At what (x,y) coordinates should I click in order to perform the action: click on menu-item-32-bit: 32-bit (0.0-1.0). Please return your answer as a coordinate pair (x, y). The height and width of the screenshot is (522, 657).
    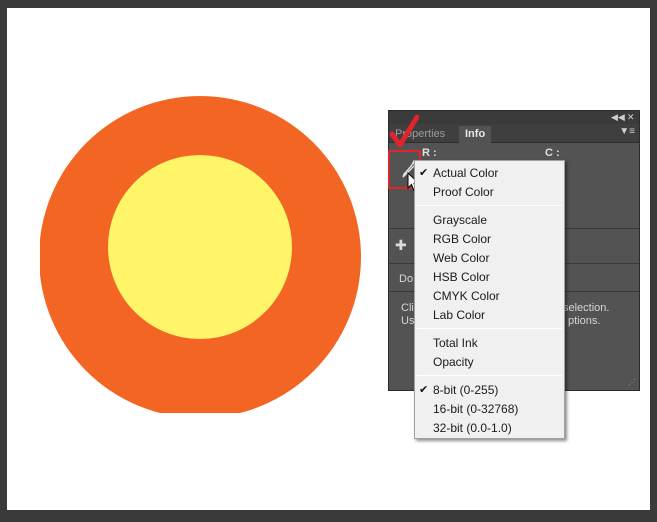
    Looking at the image, I should click on (472, 428).